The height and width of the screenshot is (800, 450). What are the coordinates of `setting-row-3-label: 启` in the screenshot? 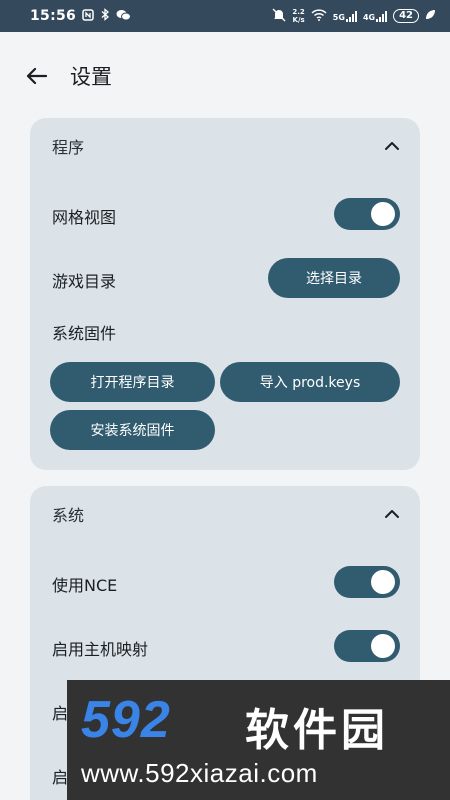 It's located at (60, 713).